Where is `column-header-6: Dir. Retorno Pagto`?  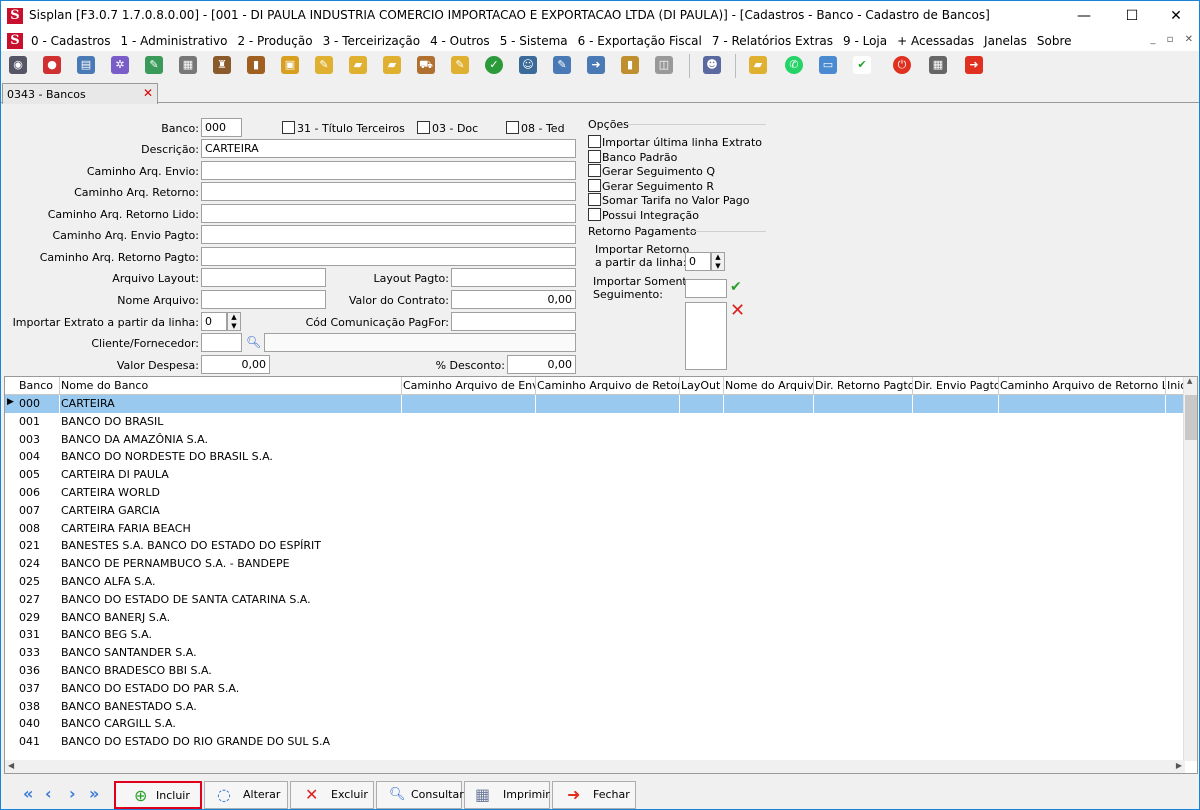
column-header-6: Dir. Retorno Pagto is located at coordinates (863, 385).